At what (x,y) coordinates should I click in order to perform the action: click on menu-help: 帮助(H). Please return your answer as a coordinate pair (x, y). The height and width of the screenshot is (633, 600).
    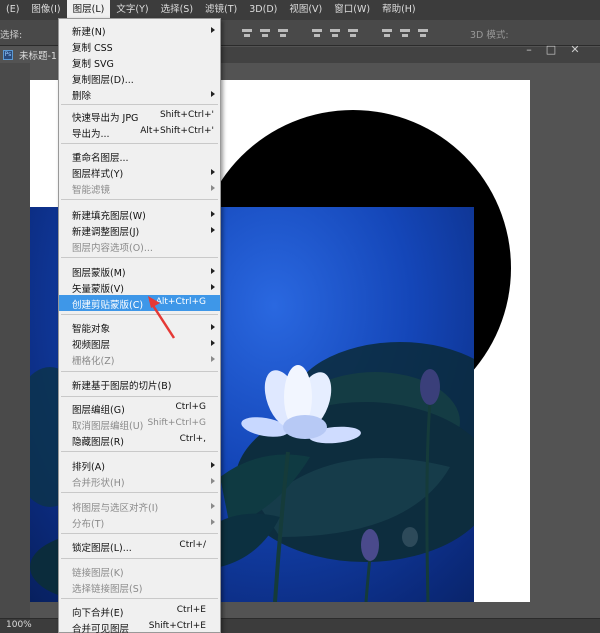
    Looking at the image, I should click on (399, 10).